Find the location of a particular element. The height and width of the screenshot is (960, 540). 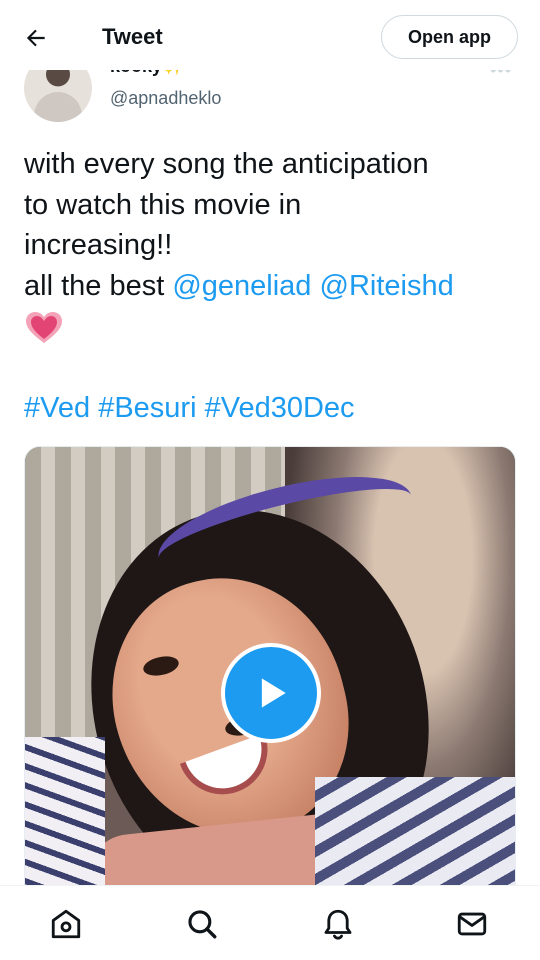

open-app-button: Open app is located at coordinates (449, 37).